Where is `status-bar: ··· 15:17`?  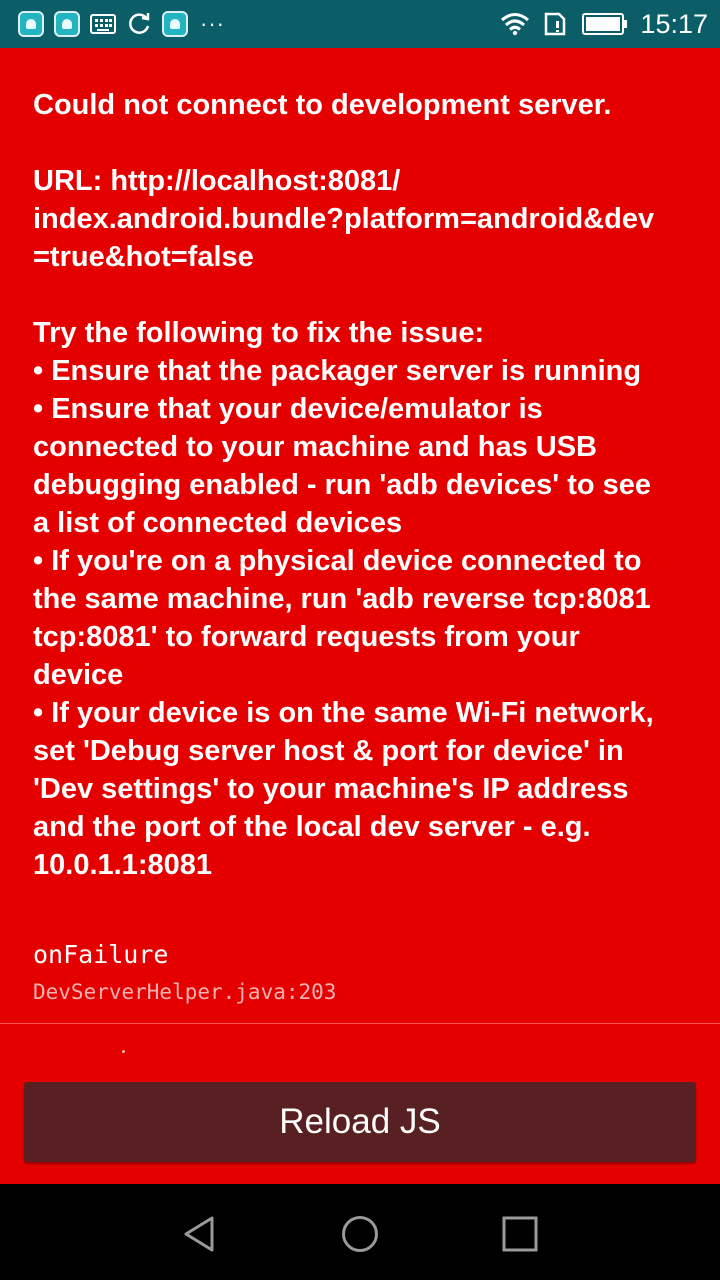
status-bar: ··· 15:17 is located at coordinates (360, 24).